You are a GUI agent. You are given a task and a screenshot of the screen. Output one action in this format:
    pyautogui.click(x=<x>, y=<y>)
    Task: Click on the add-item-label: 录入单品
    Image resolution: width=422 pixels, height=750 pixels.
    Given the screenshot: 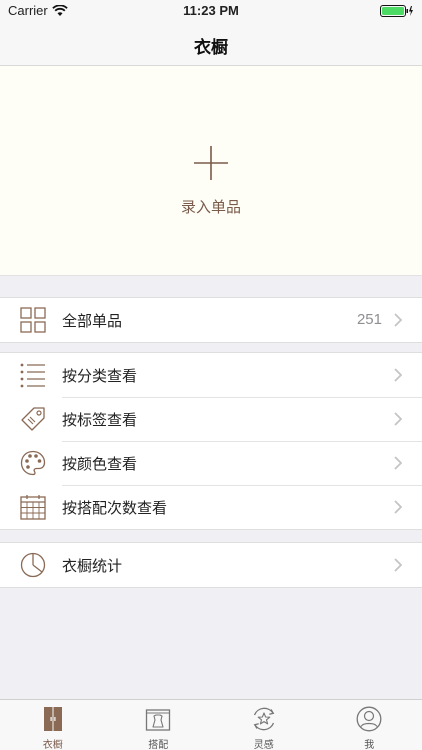 What is the action you would take?
    pyautogui.click(x=210, y=207)
    